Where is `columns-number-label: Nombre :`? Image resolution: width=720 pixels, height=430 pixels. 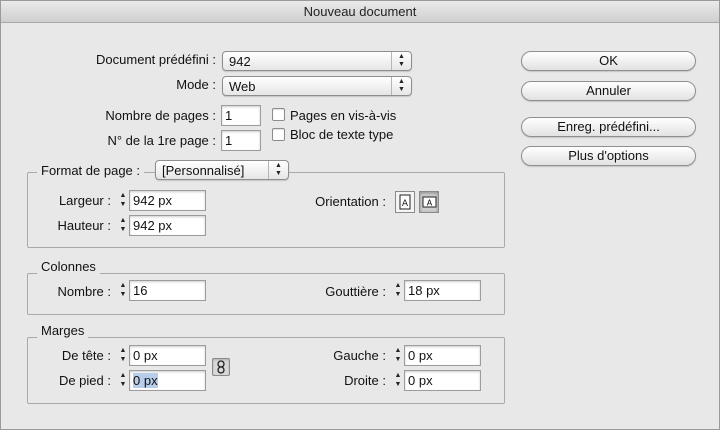 columns-number-label: Nombre : is located at coordinates (84, 291).